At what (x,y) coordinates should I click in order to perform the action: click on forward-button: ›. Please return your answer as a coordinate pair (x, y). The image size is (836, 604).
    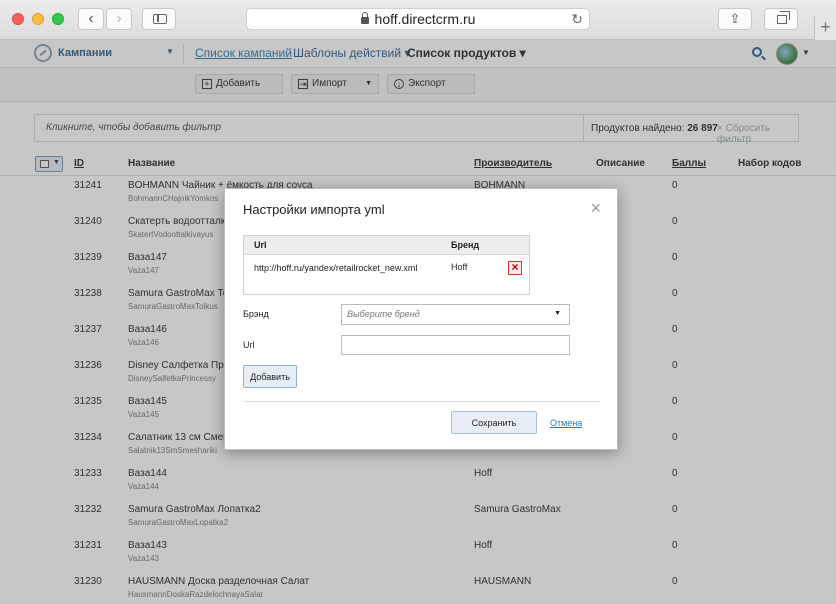
    Looking at the image, I should click on (119, 19).